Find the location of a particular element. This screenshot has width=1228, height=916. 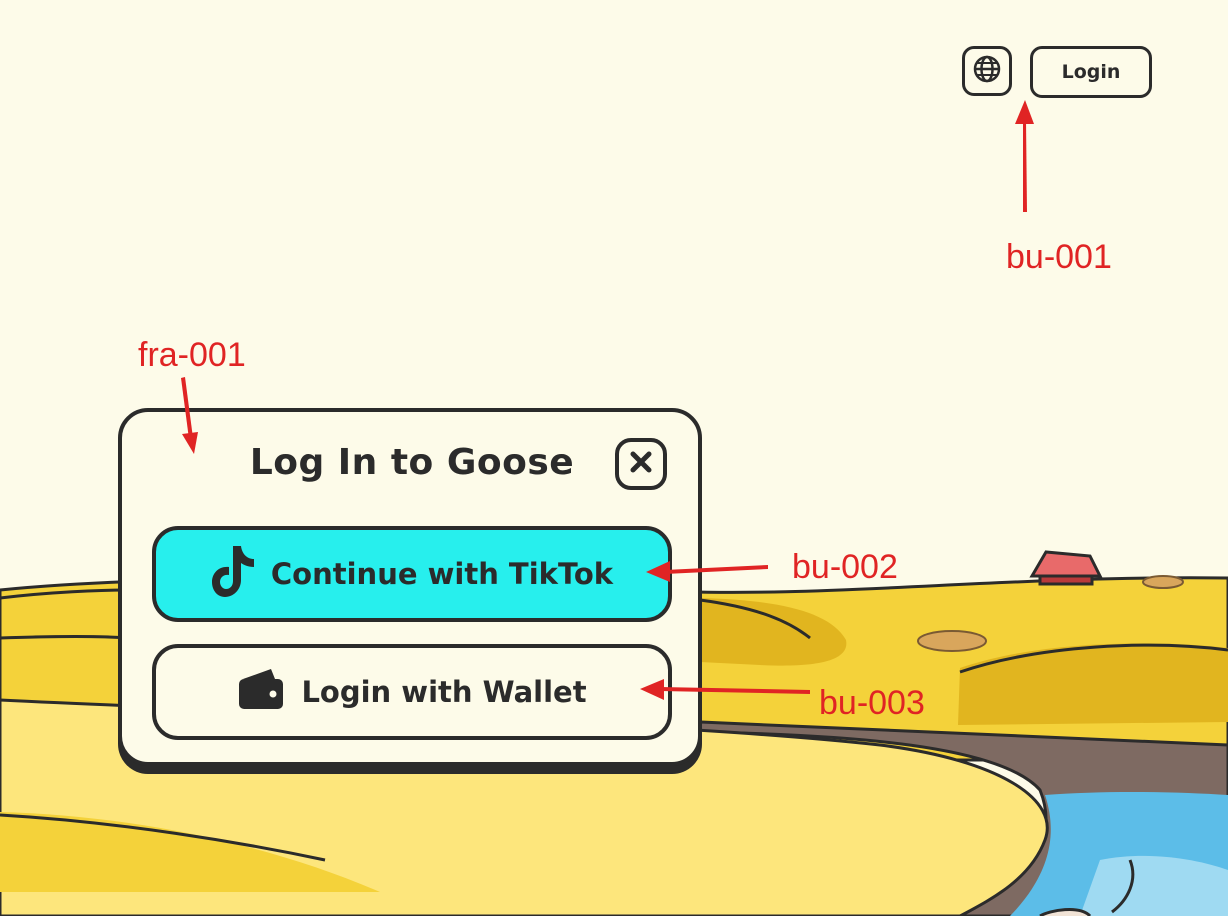

tiktok-login-button: Continue with TikTok is located at coordinates (412, 574).